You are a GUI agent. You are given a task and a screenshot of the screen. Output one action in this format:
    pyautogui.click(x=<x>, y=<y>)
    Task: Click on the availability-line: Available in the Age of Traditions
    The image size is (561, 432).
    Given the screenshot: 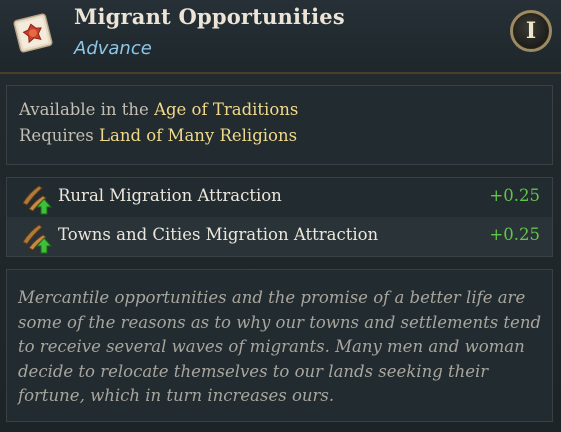 What is the action you would take?
    pyautogui.click(x=158, y=109)
    